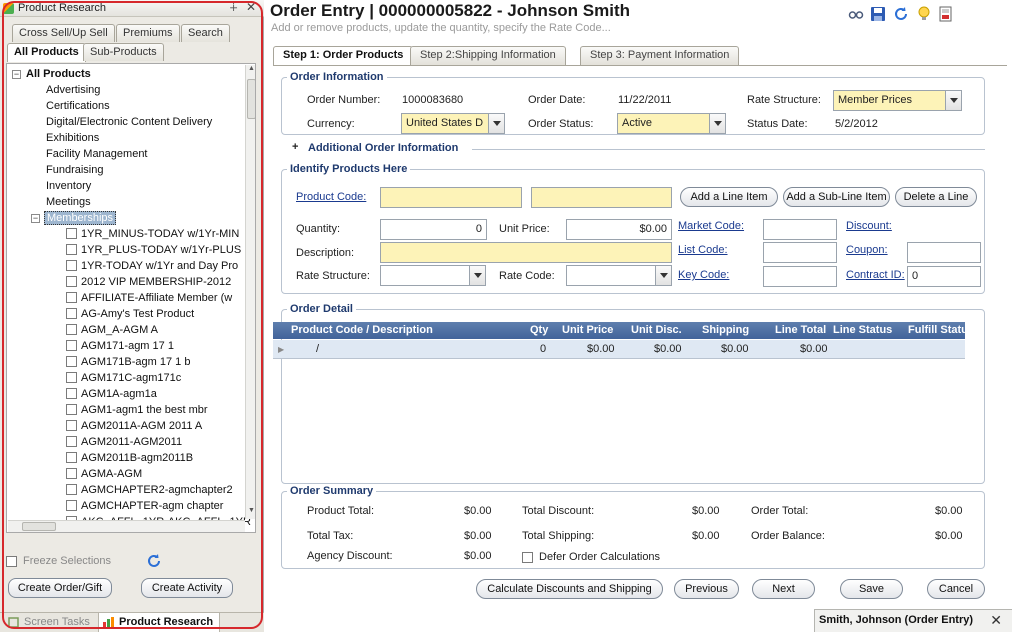 The height and width of the screenshot is (632, 1012). Describe the element at coordinates (936, 197) in the screenshot. I see `delete-line-button: Delete a Line` at that location.